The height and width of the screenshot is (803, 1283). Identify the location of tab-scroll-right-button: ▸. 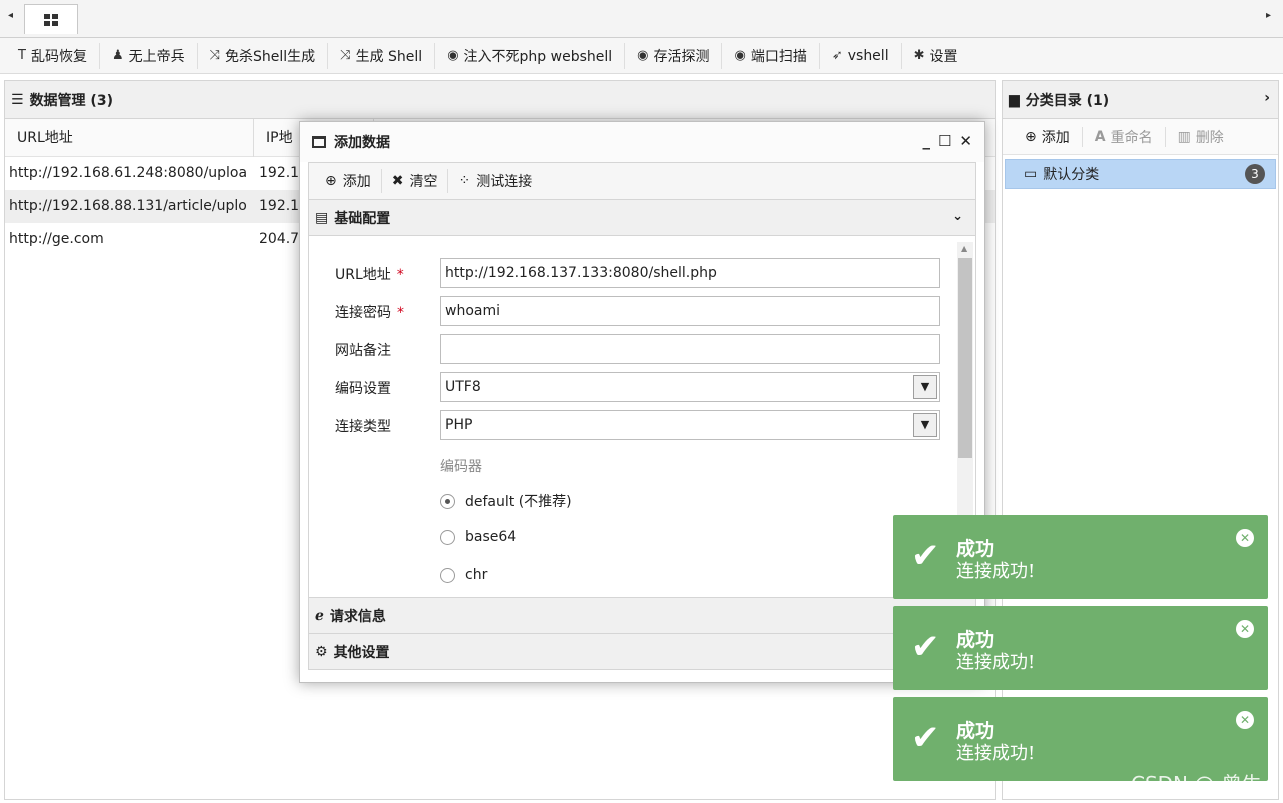
(1268, 15).